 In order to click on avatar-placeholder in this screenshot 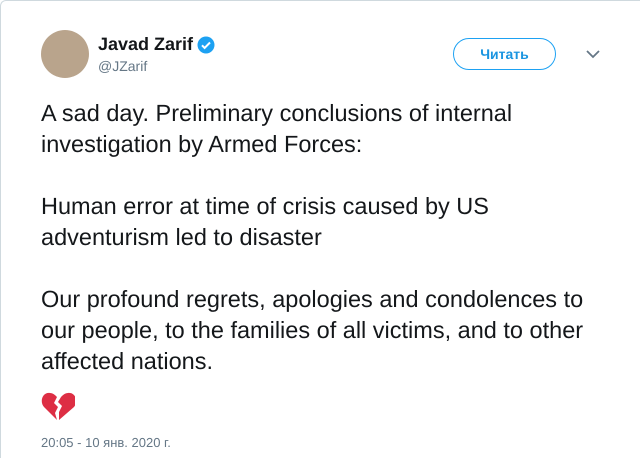, I will do `click(65, 54)`.